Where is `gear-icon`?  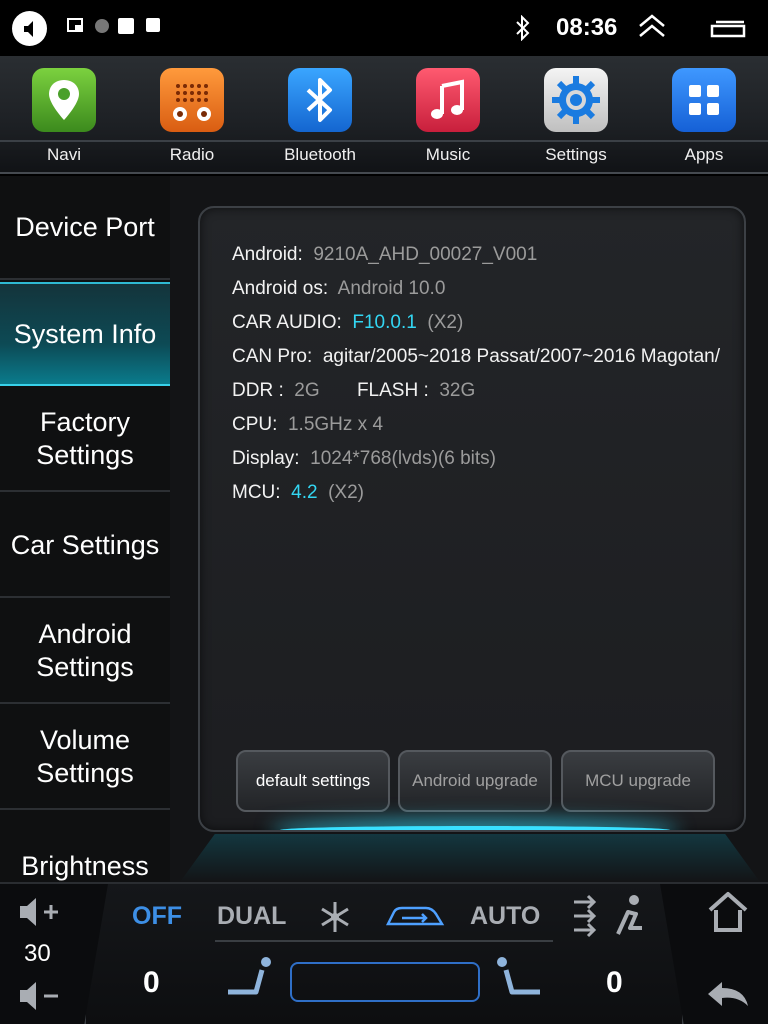
gear-icon is located at coordinates (576, 100).